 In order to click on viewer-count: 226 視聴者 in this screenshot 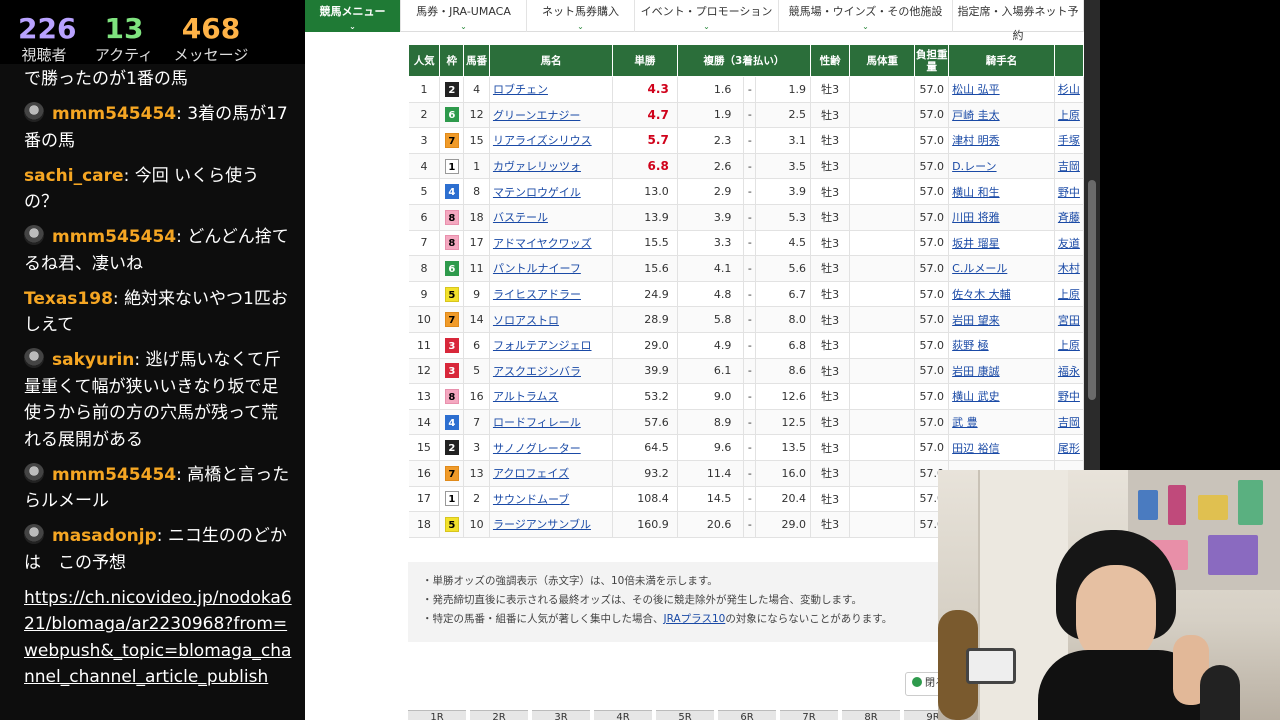, I will do `click(47, 38)`.